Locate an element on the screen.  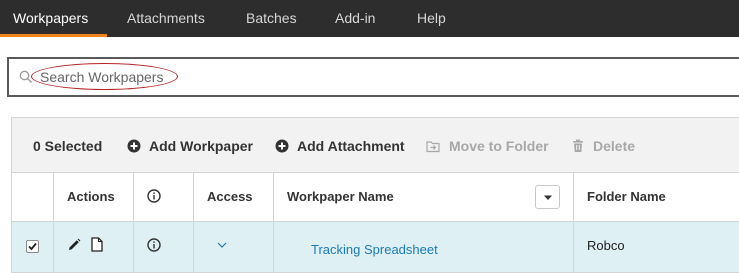
tab-add-in: Add-in is located at coordinates (355, 18).